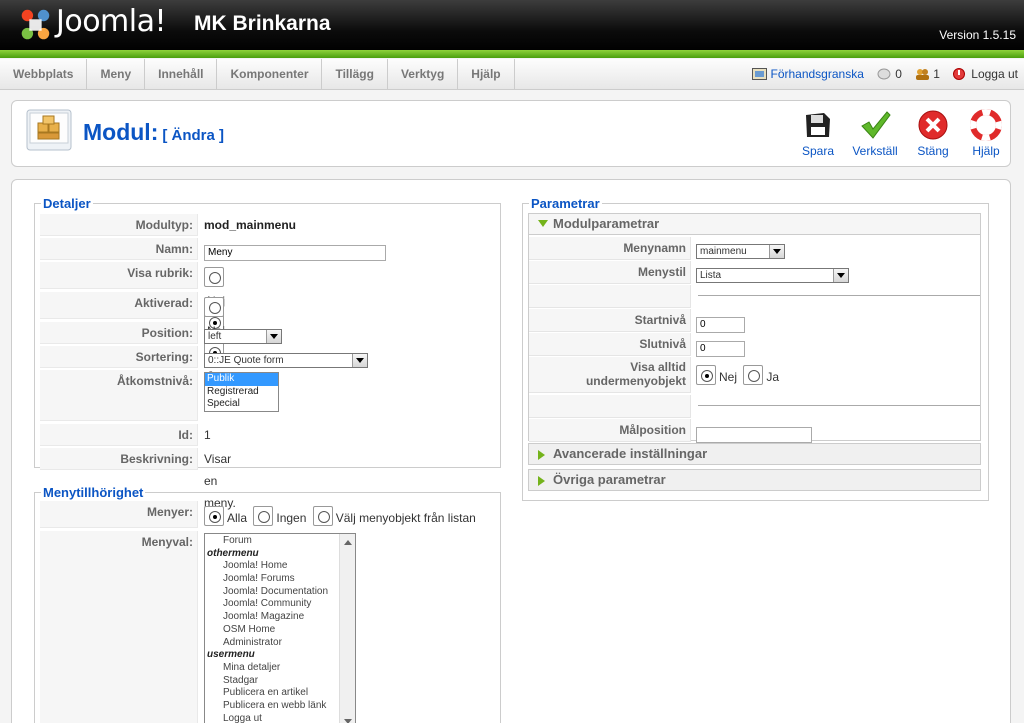  I want to click on value-id: 1, so click(207, 435).